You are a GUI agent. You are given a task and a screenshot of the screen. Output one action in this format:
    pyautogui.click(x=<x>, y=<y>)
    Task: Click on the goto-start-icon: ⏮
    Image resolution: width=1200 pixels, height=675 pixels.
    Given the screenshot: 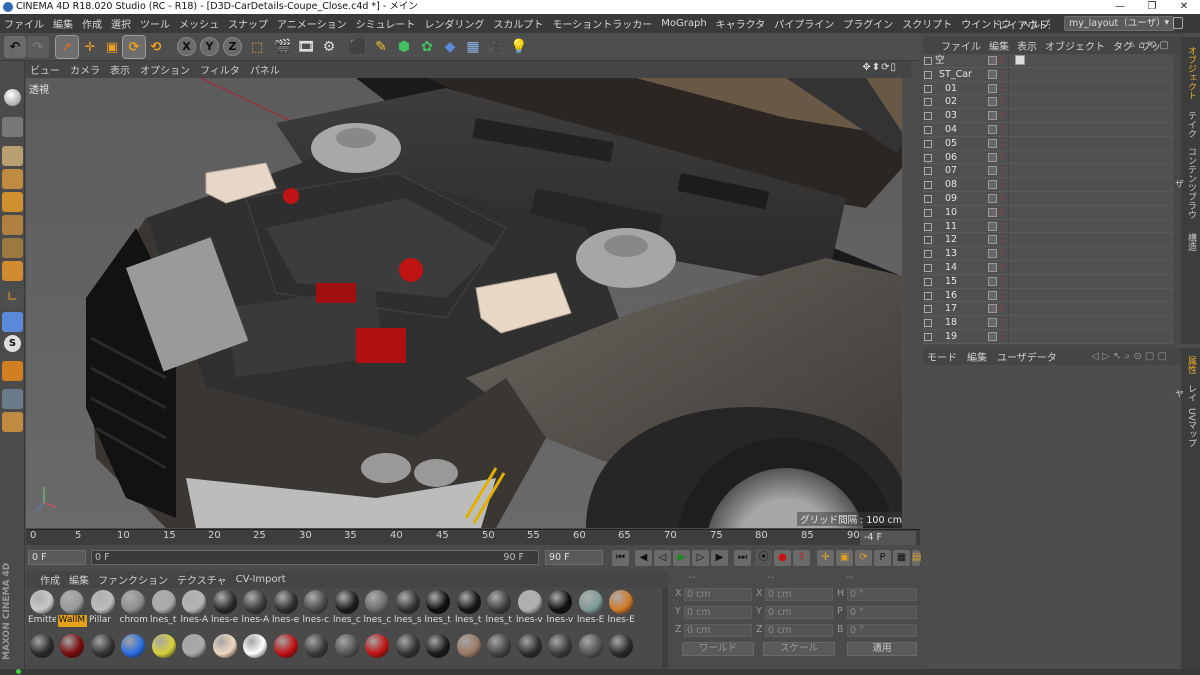 What is the action you would take?
    pyautogui.click(x=620, y=558)
    